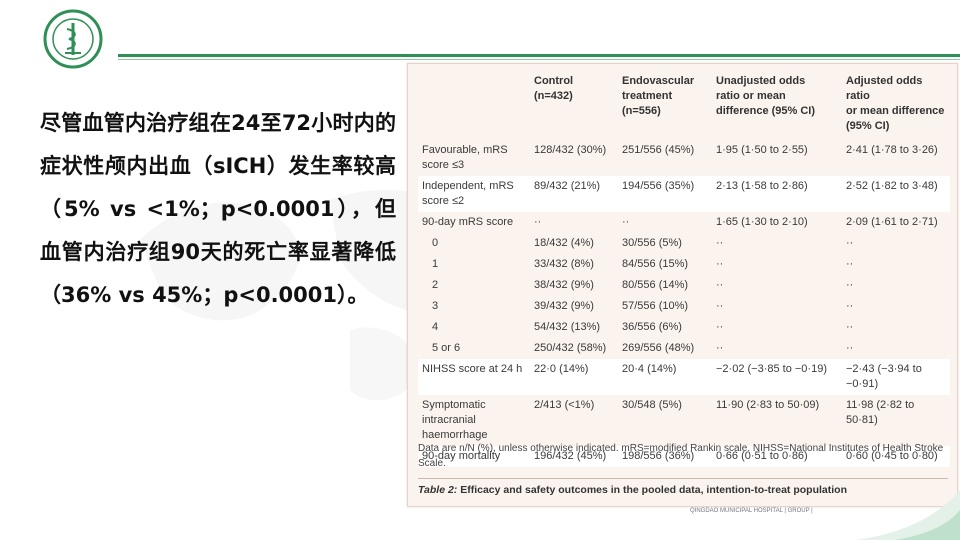 Image resolution: width=960 pixels, height=540 pixels. Describe the element at coordinates (777, 377) in the screenshot. I see `table-cell: −2·02 (−3·85 to −0·19)` at that location.